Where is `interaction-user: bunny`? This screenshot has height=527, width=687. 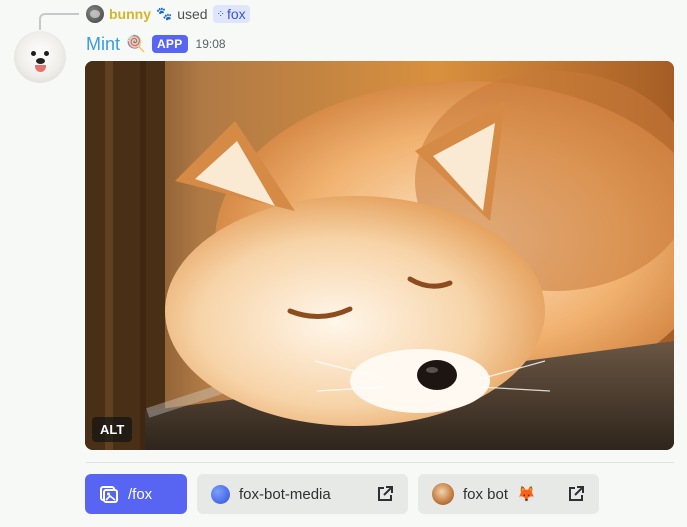 interaction-user: bunny is located at coordinates (130, 14).